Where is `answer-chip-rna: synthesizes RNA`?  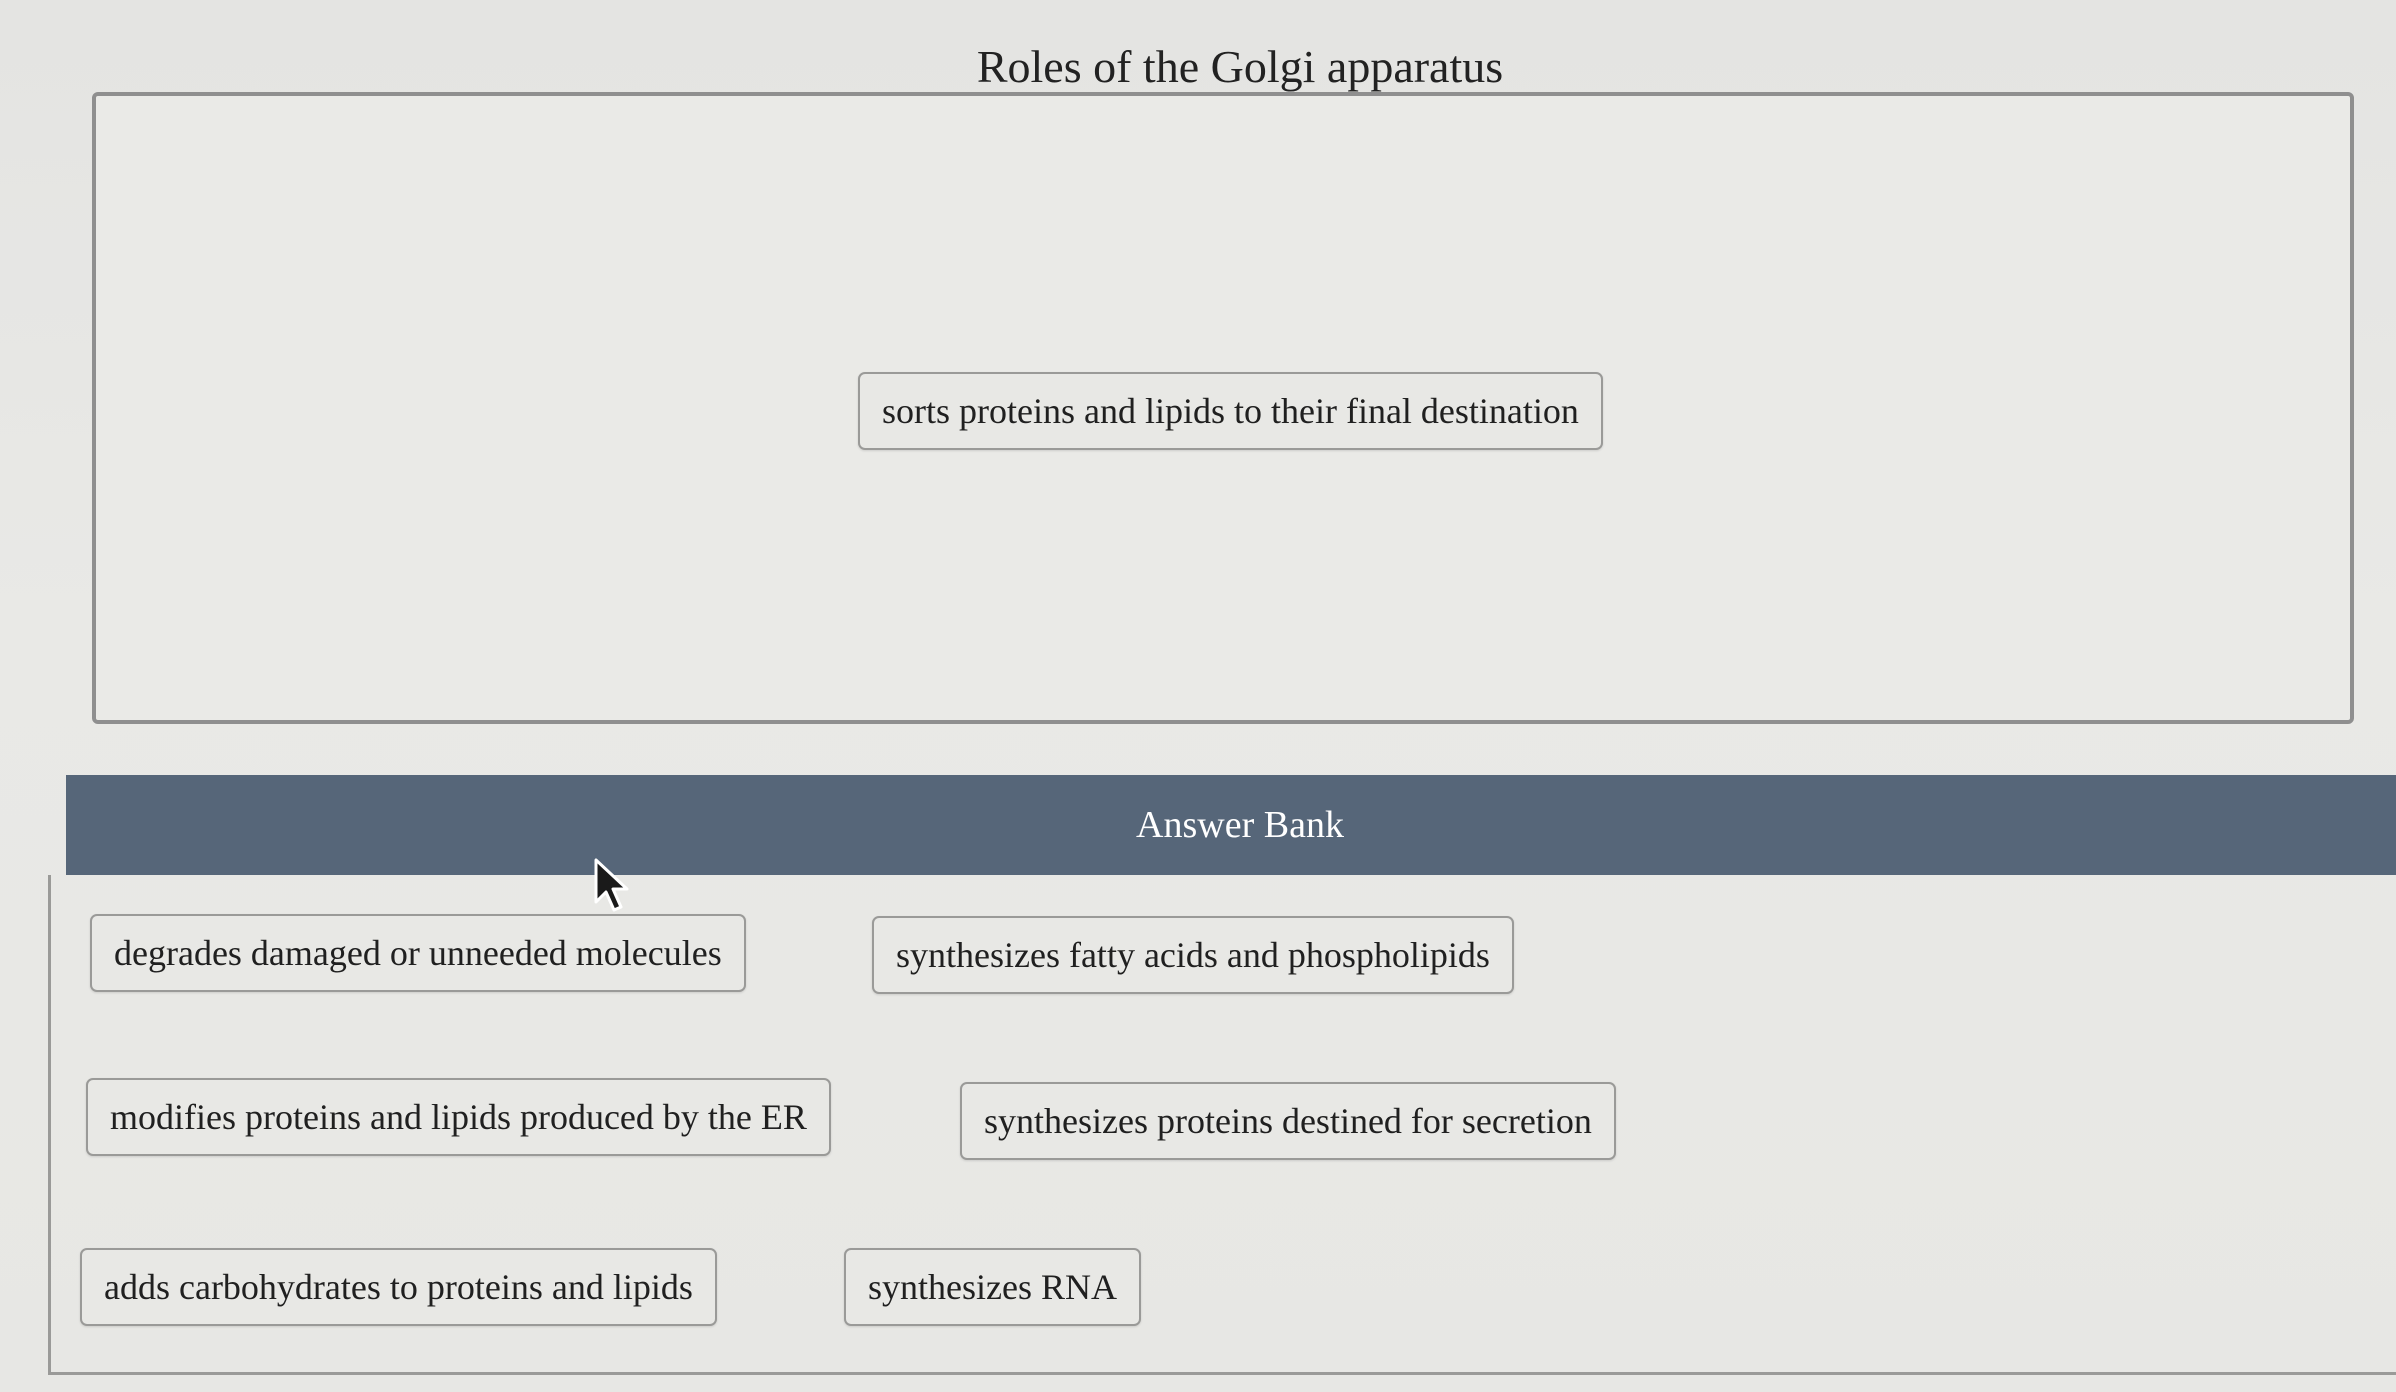
answer-chip-rna: synthesizes RNA is located at coordinates (992, 1287).